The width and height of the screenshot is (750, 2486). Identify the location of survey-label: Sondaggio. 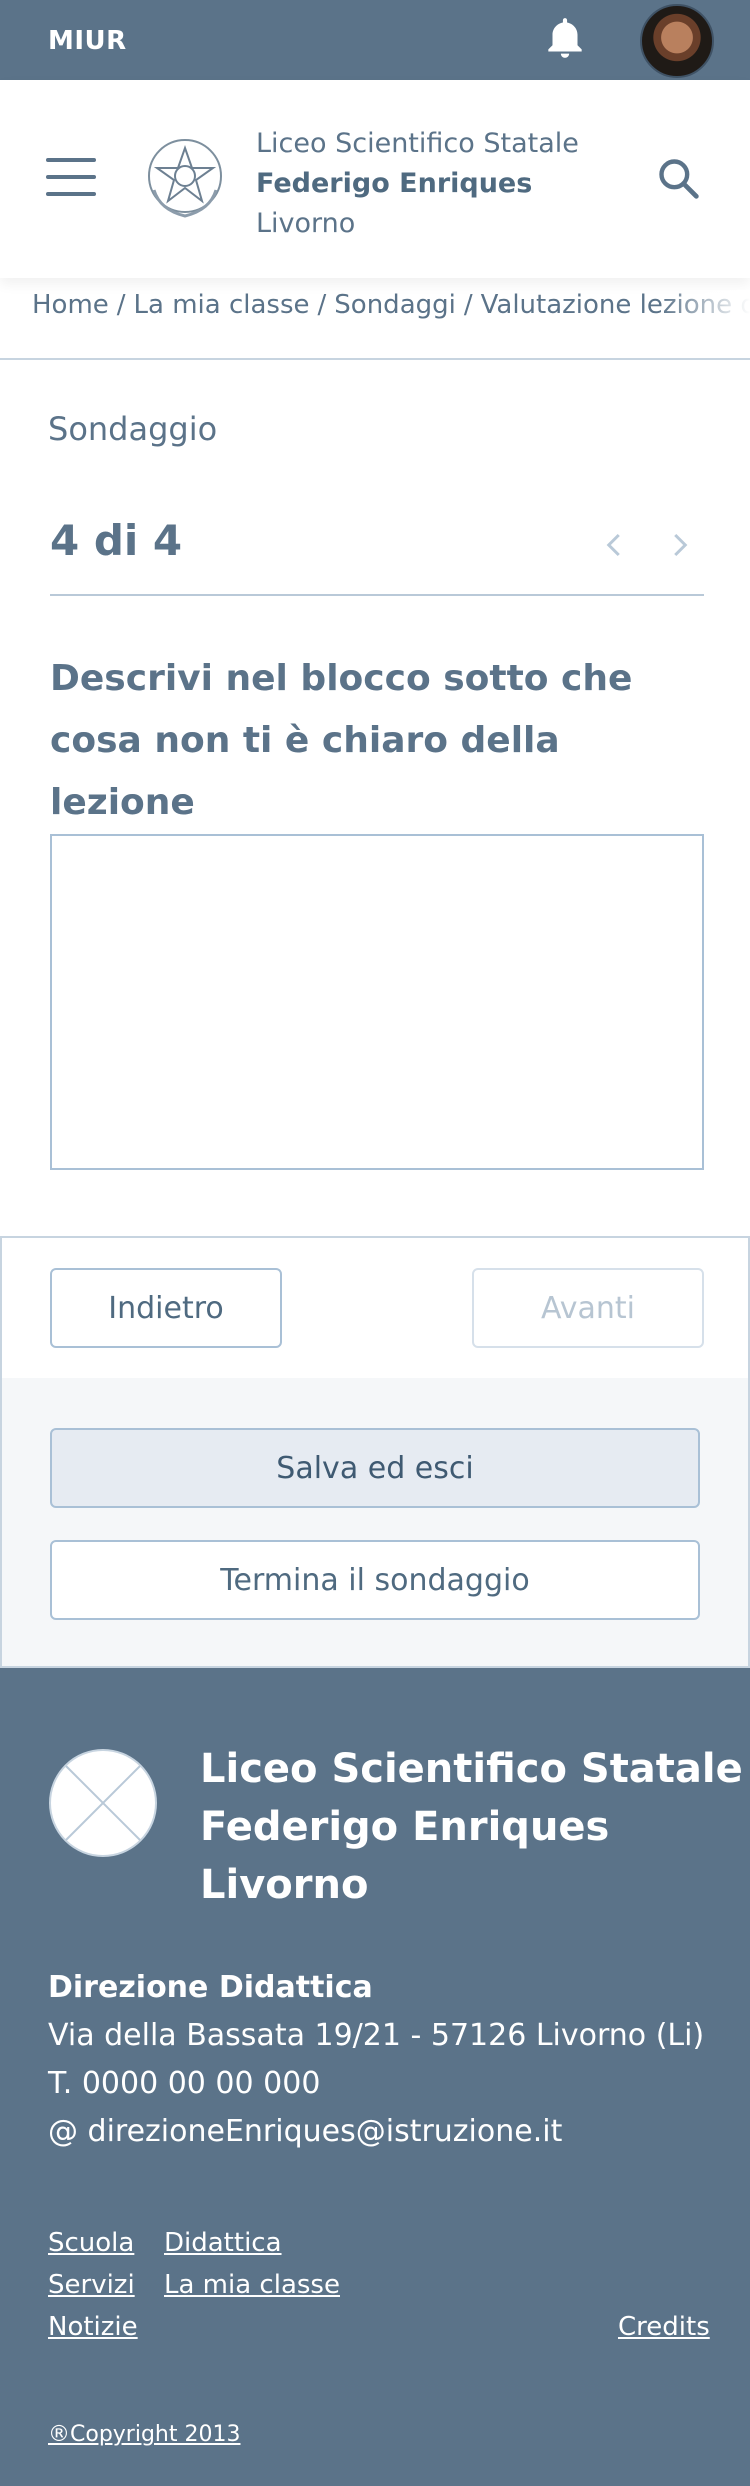
(133, 429).